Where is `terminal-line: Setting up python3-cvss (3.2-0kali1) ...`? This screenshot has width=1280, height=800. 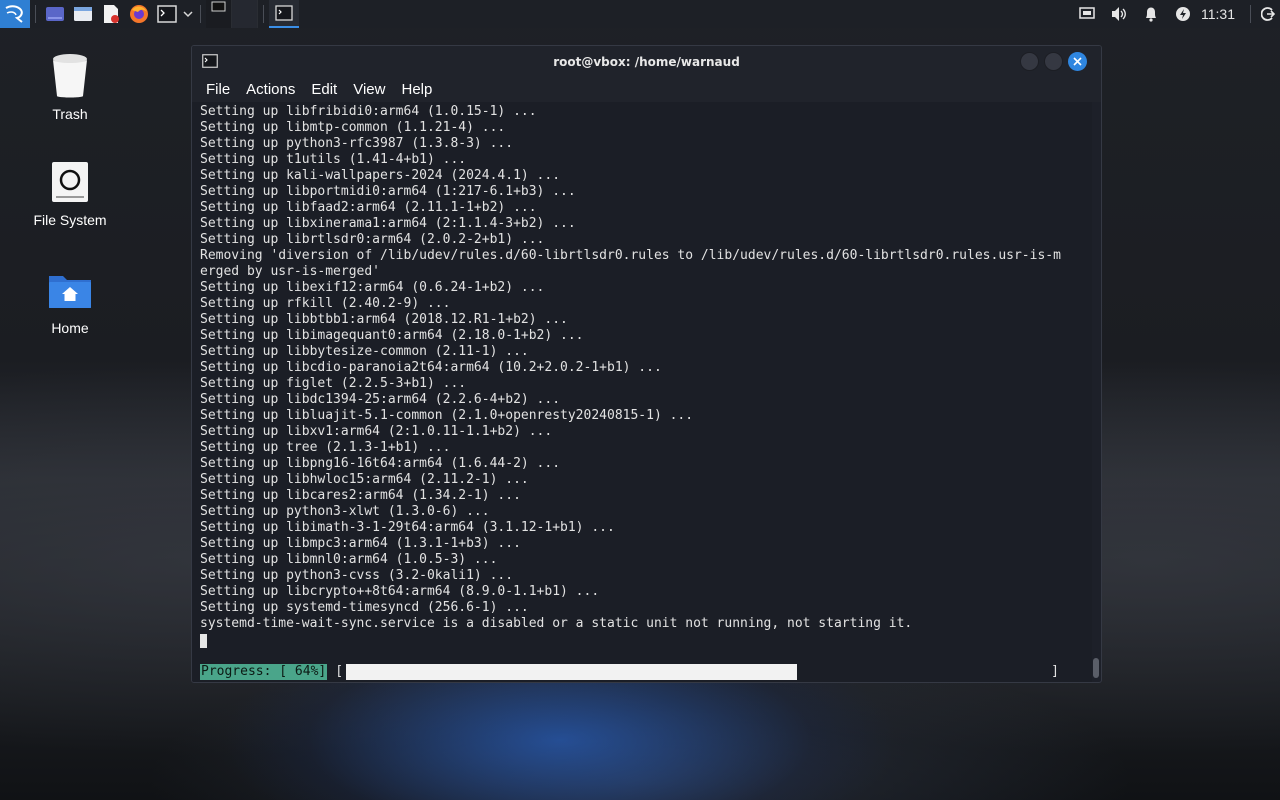 terminal-line: Setting up python3-cvss (3.2-0kali1) ... is located at coordinates (357, 575).